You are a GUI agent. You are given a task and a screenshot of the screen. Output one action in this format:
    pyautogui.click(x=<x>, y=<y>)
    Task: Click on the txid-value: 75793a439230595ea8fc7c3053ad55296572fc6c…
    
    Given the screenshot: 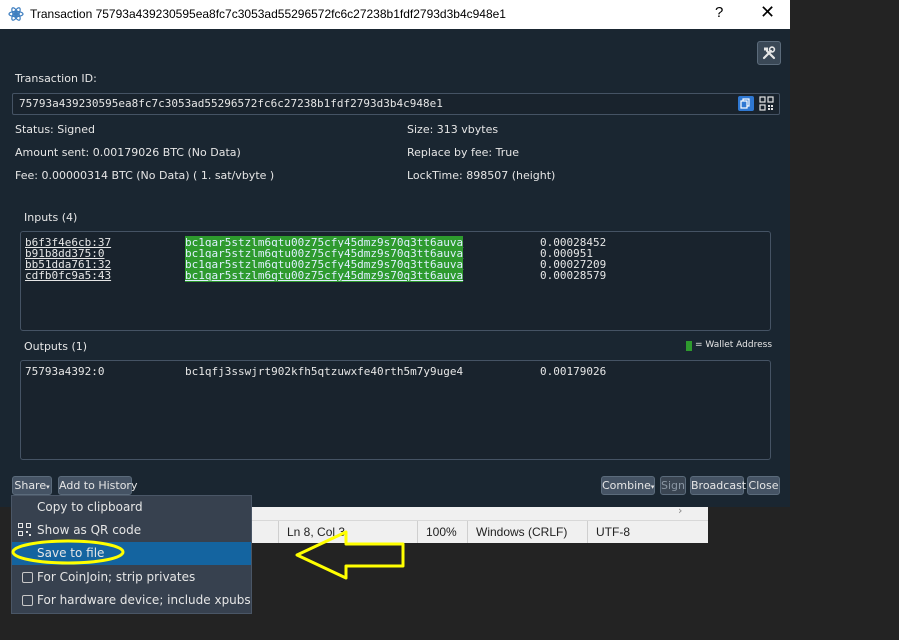 What is the action you would take?
    pyautogui.click(x=231, y=103)
    